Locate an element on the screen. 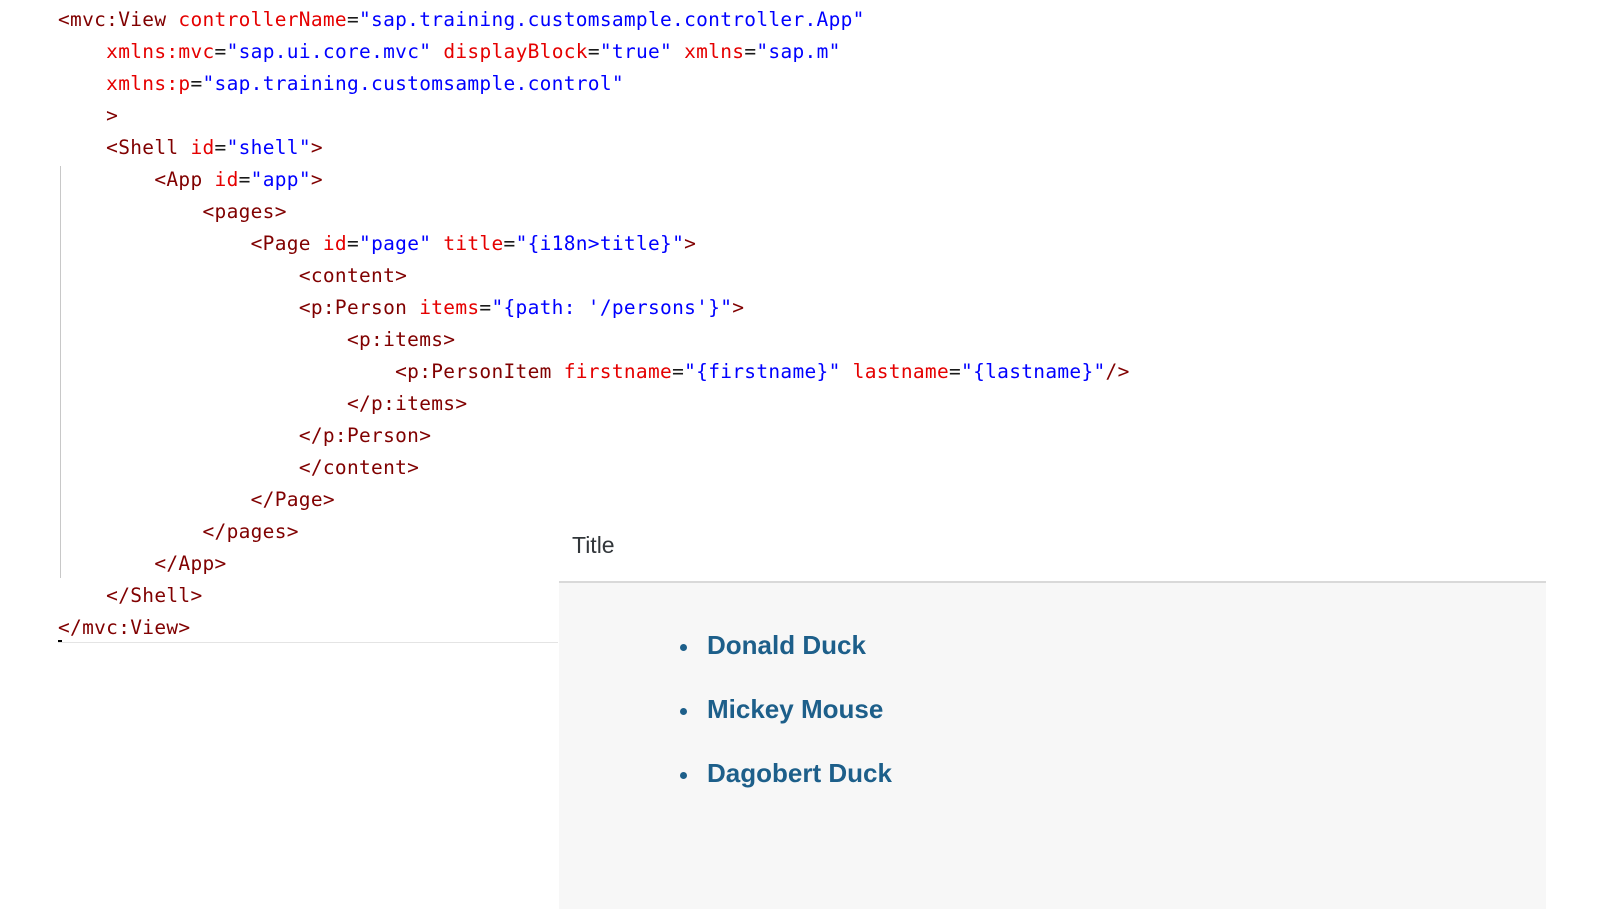 Image resolution: width=1600 pixels, height=909 pixels. code-token-tag: <content> is located at coordinates (353, 275).